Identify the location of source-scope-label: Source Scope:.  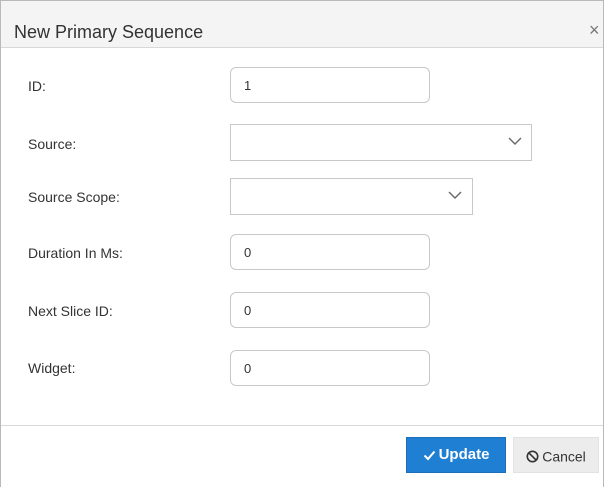
(74, 197).